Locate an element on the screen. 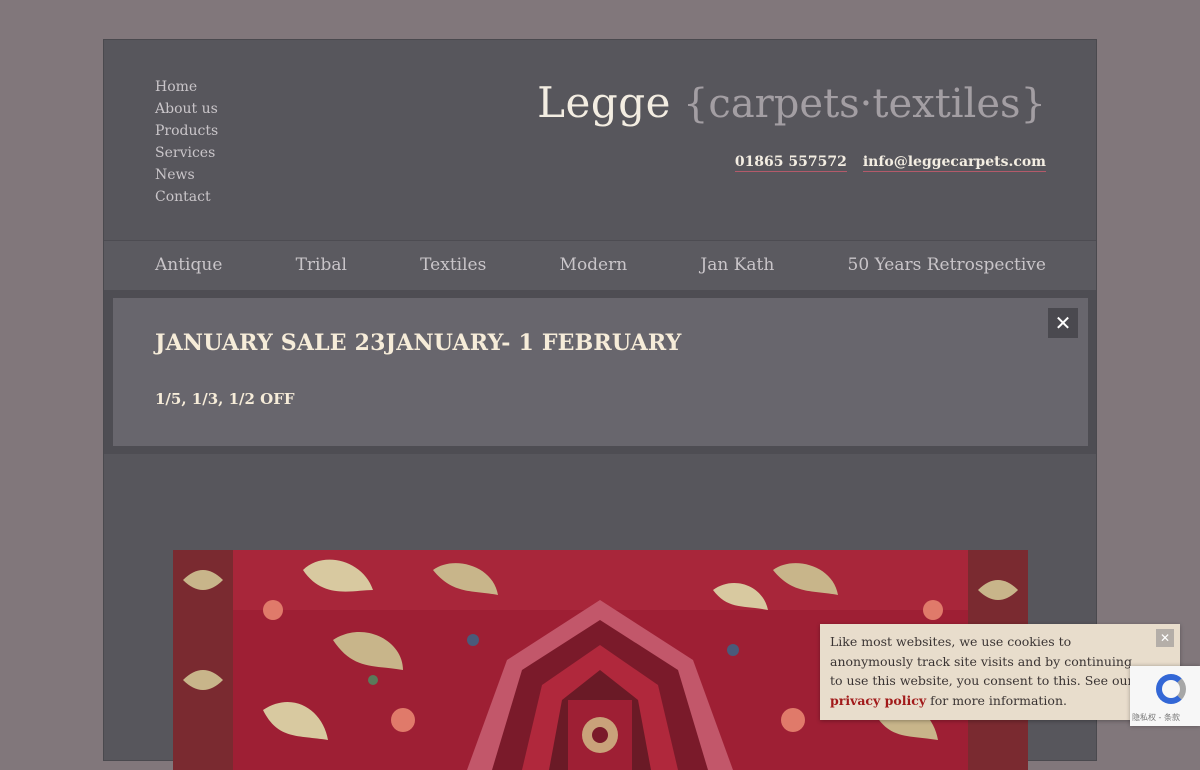 This screenshot has width=1200, height=770. sale-title: JANUARY SALE 23JANUARY- 1 FEBRUARY is located at coordinates (418, 343).